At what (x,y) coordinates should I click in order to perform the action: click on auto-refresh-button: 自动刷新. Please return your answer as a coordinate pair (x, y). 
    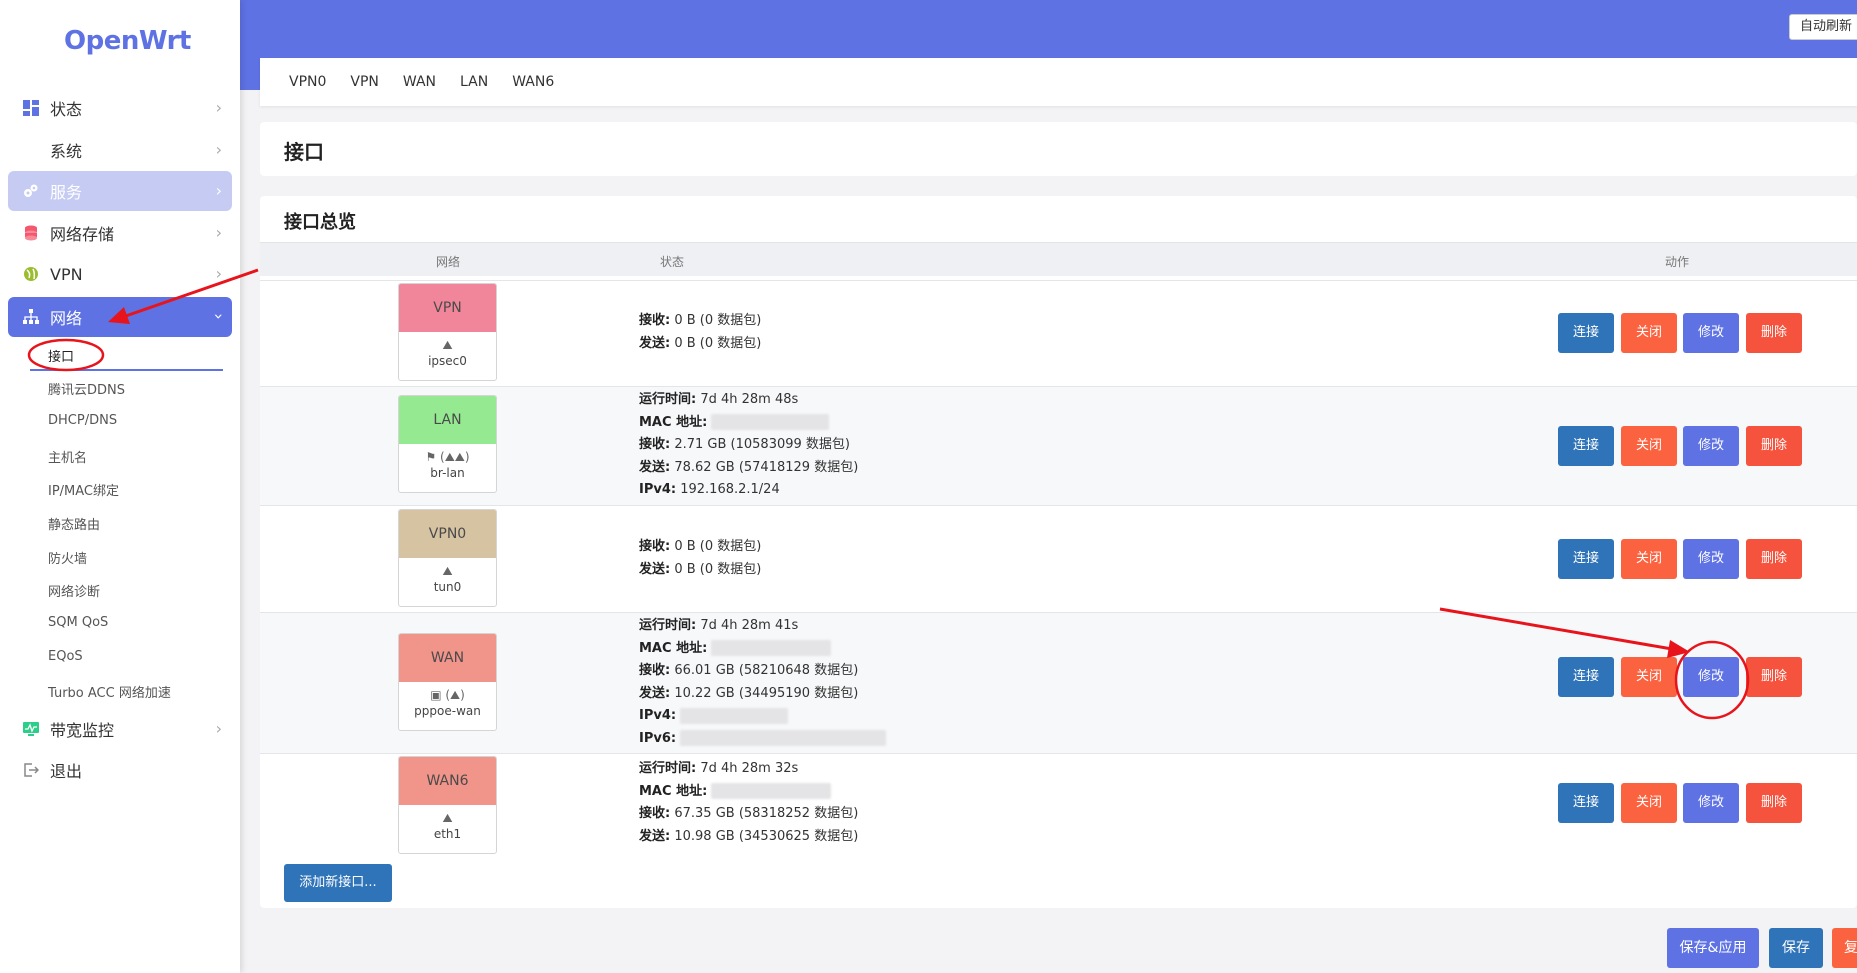
    Looking at the image, I should click on (1822, 27).